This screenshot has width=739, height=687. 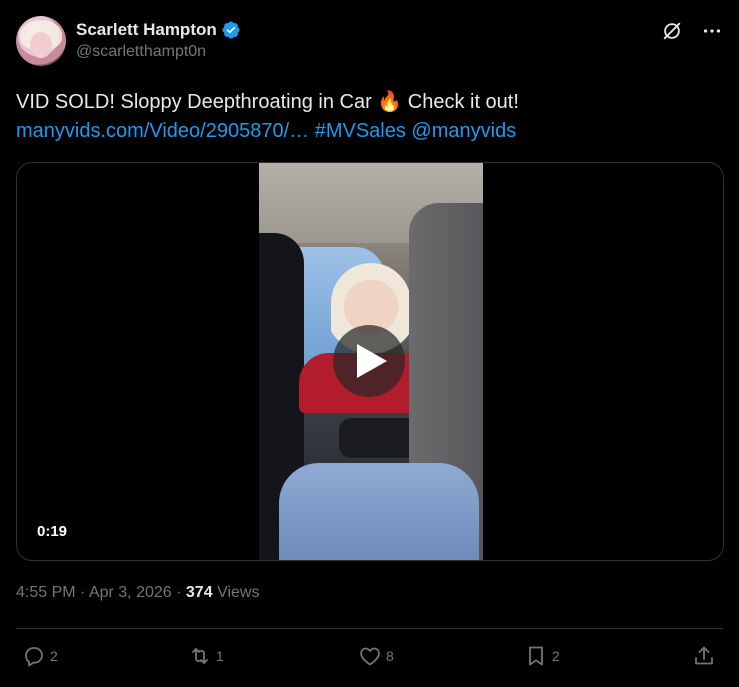 I want to click on share-icon, so click(x=704, y=655).